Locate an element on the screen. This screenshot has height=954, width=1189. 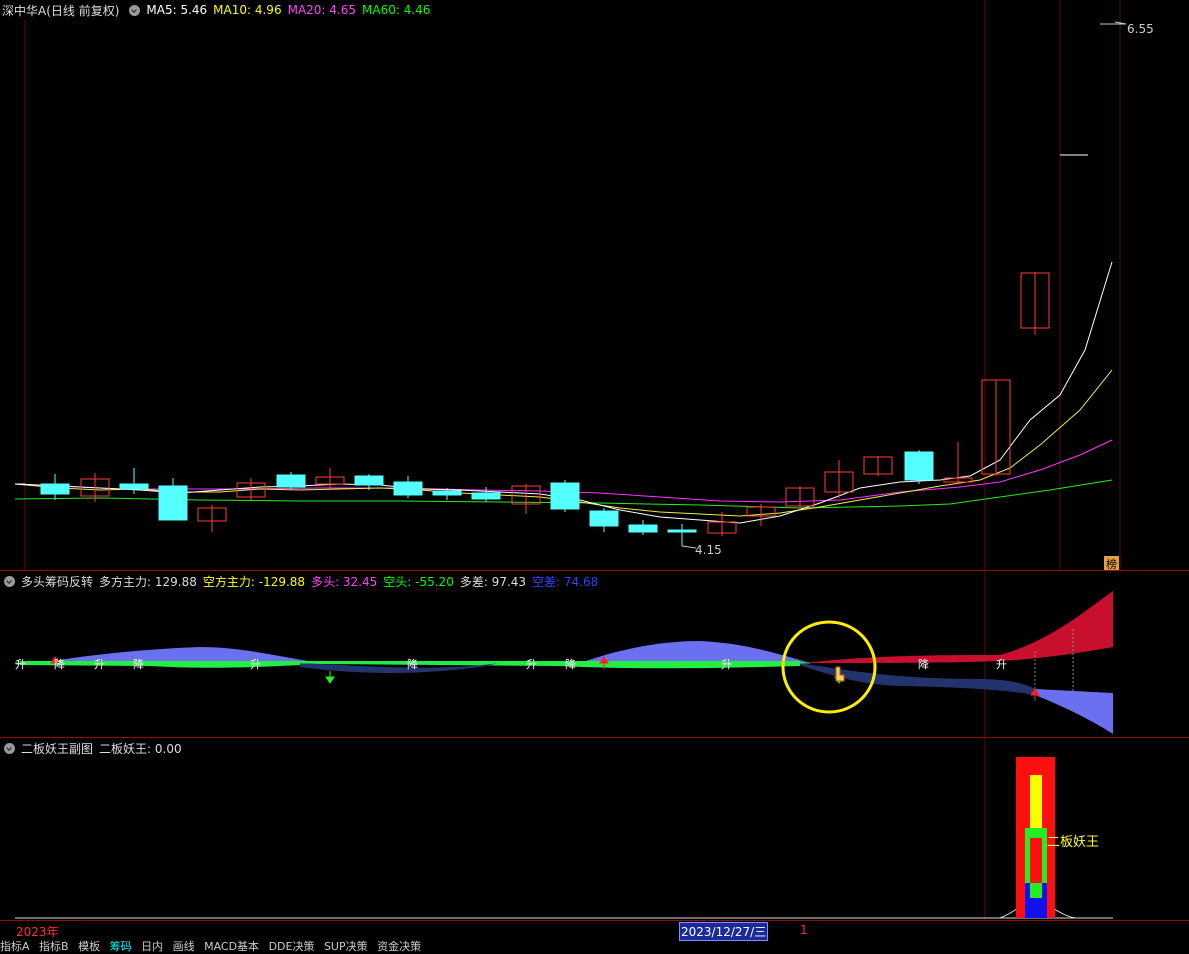
erban-label: 二板妖王 is located at coordinates (1073, 842).